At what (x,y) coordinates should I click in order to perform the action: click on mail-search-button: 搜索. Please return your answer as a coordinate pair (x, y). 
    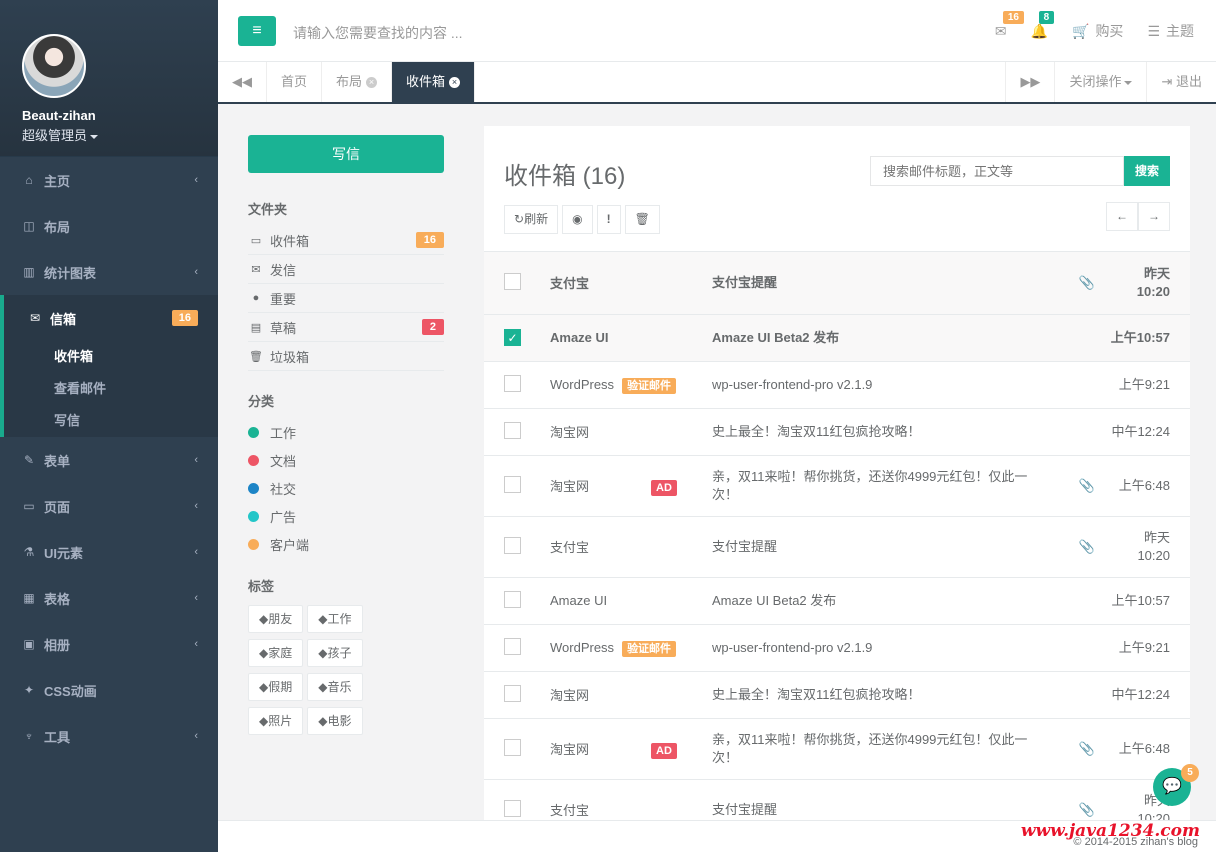
    Looking at the image, I should click on (1147, 171).